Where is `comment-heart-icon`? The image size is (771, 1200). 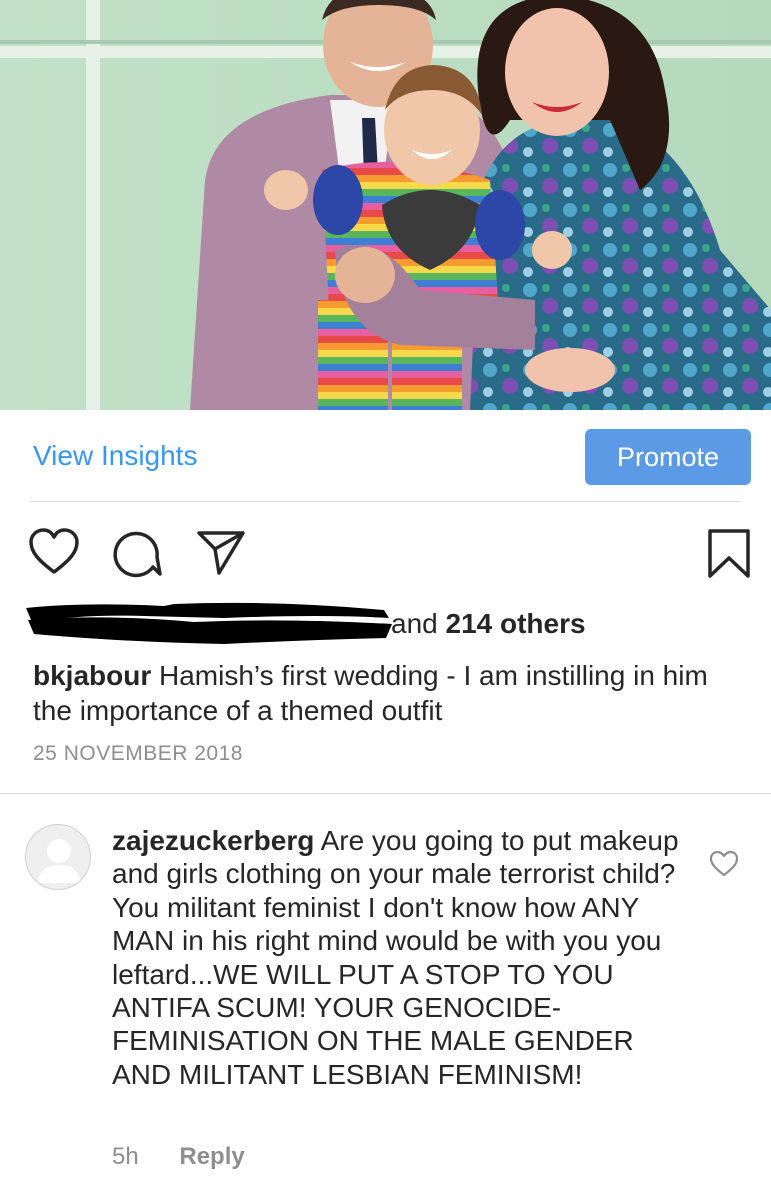 comment-heart-icon is located at coordinates (724, 864).